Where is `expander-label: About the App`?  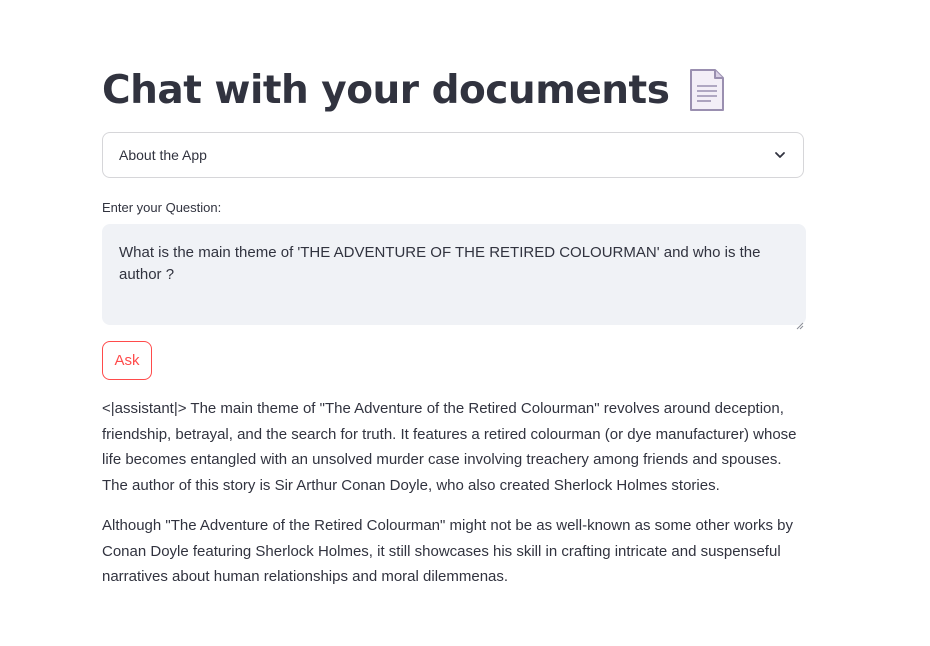
expander-label: About the App is located at coordinates (163, 155).